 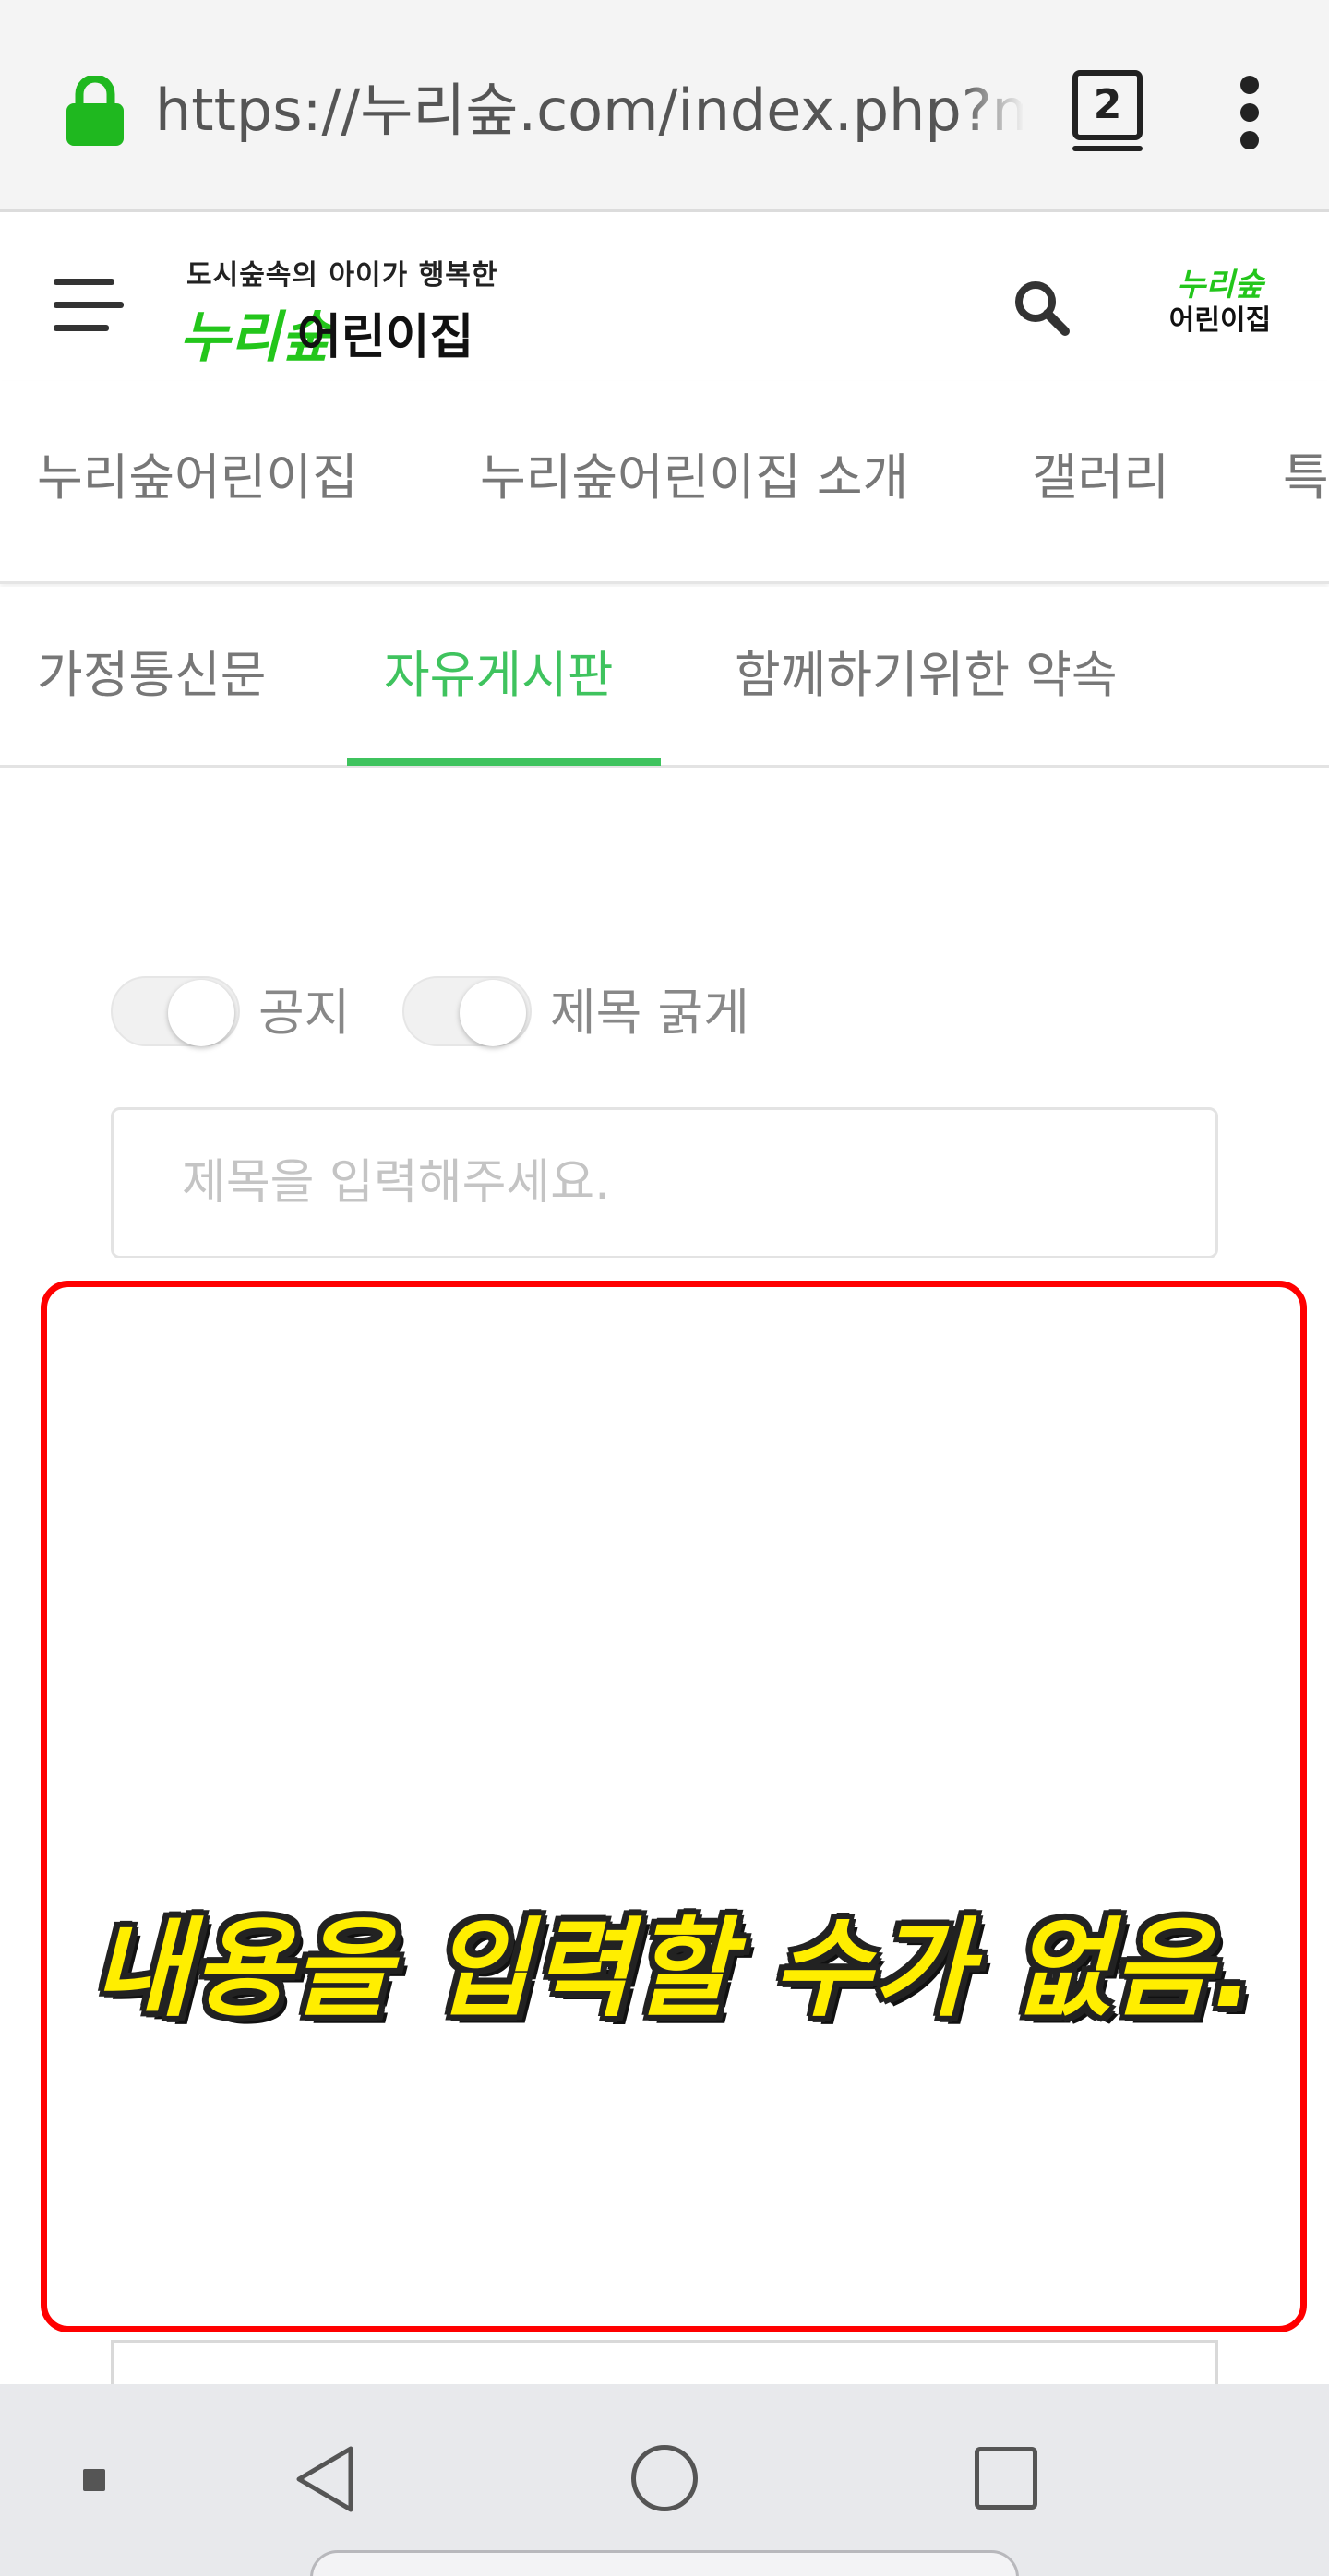 I want to click on more-vert-icon, so click(x=1249, y=112).